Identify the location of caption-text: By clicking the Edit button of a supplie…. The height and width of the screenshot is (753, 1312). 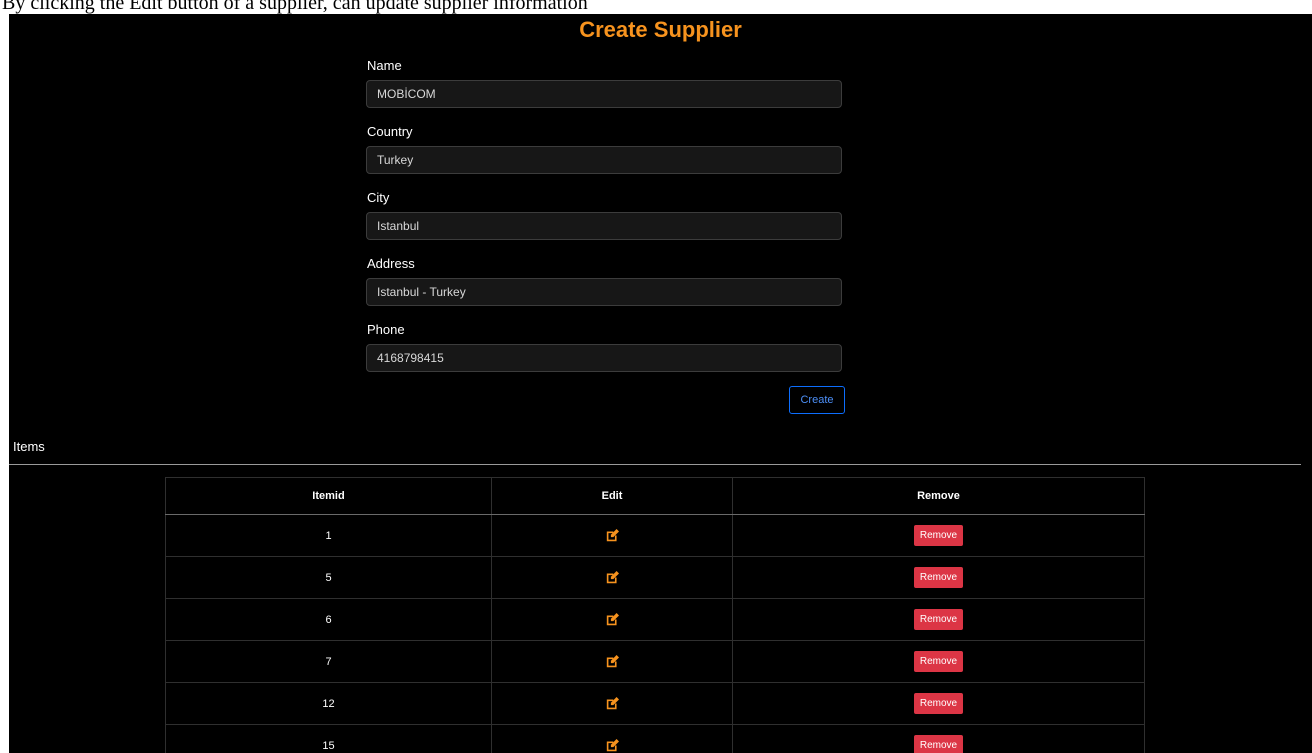
(295, 7).